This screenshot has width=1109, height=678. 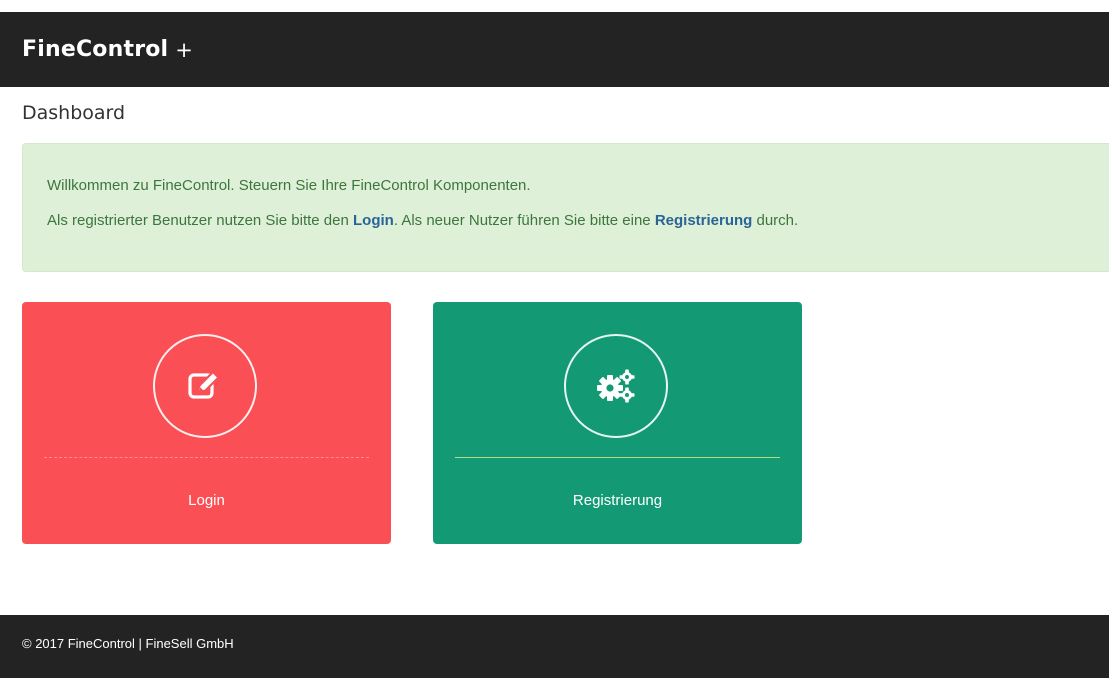 I want to click on gears-icon, so click(x=616, y=386).